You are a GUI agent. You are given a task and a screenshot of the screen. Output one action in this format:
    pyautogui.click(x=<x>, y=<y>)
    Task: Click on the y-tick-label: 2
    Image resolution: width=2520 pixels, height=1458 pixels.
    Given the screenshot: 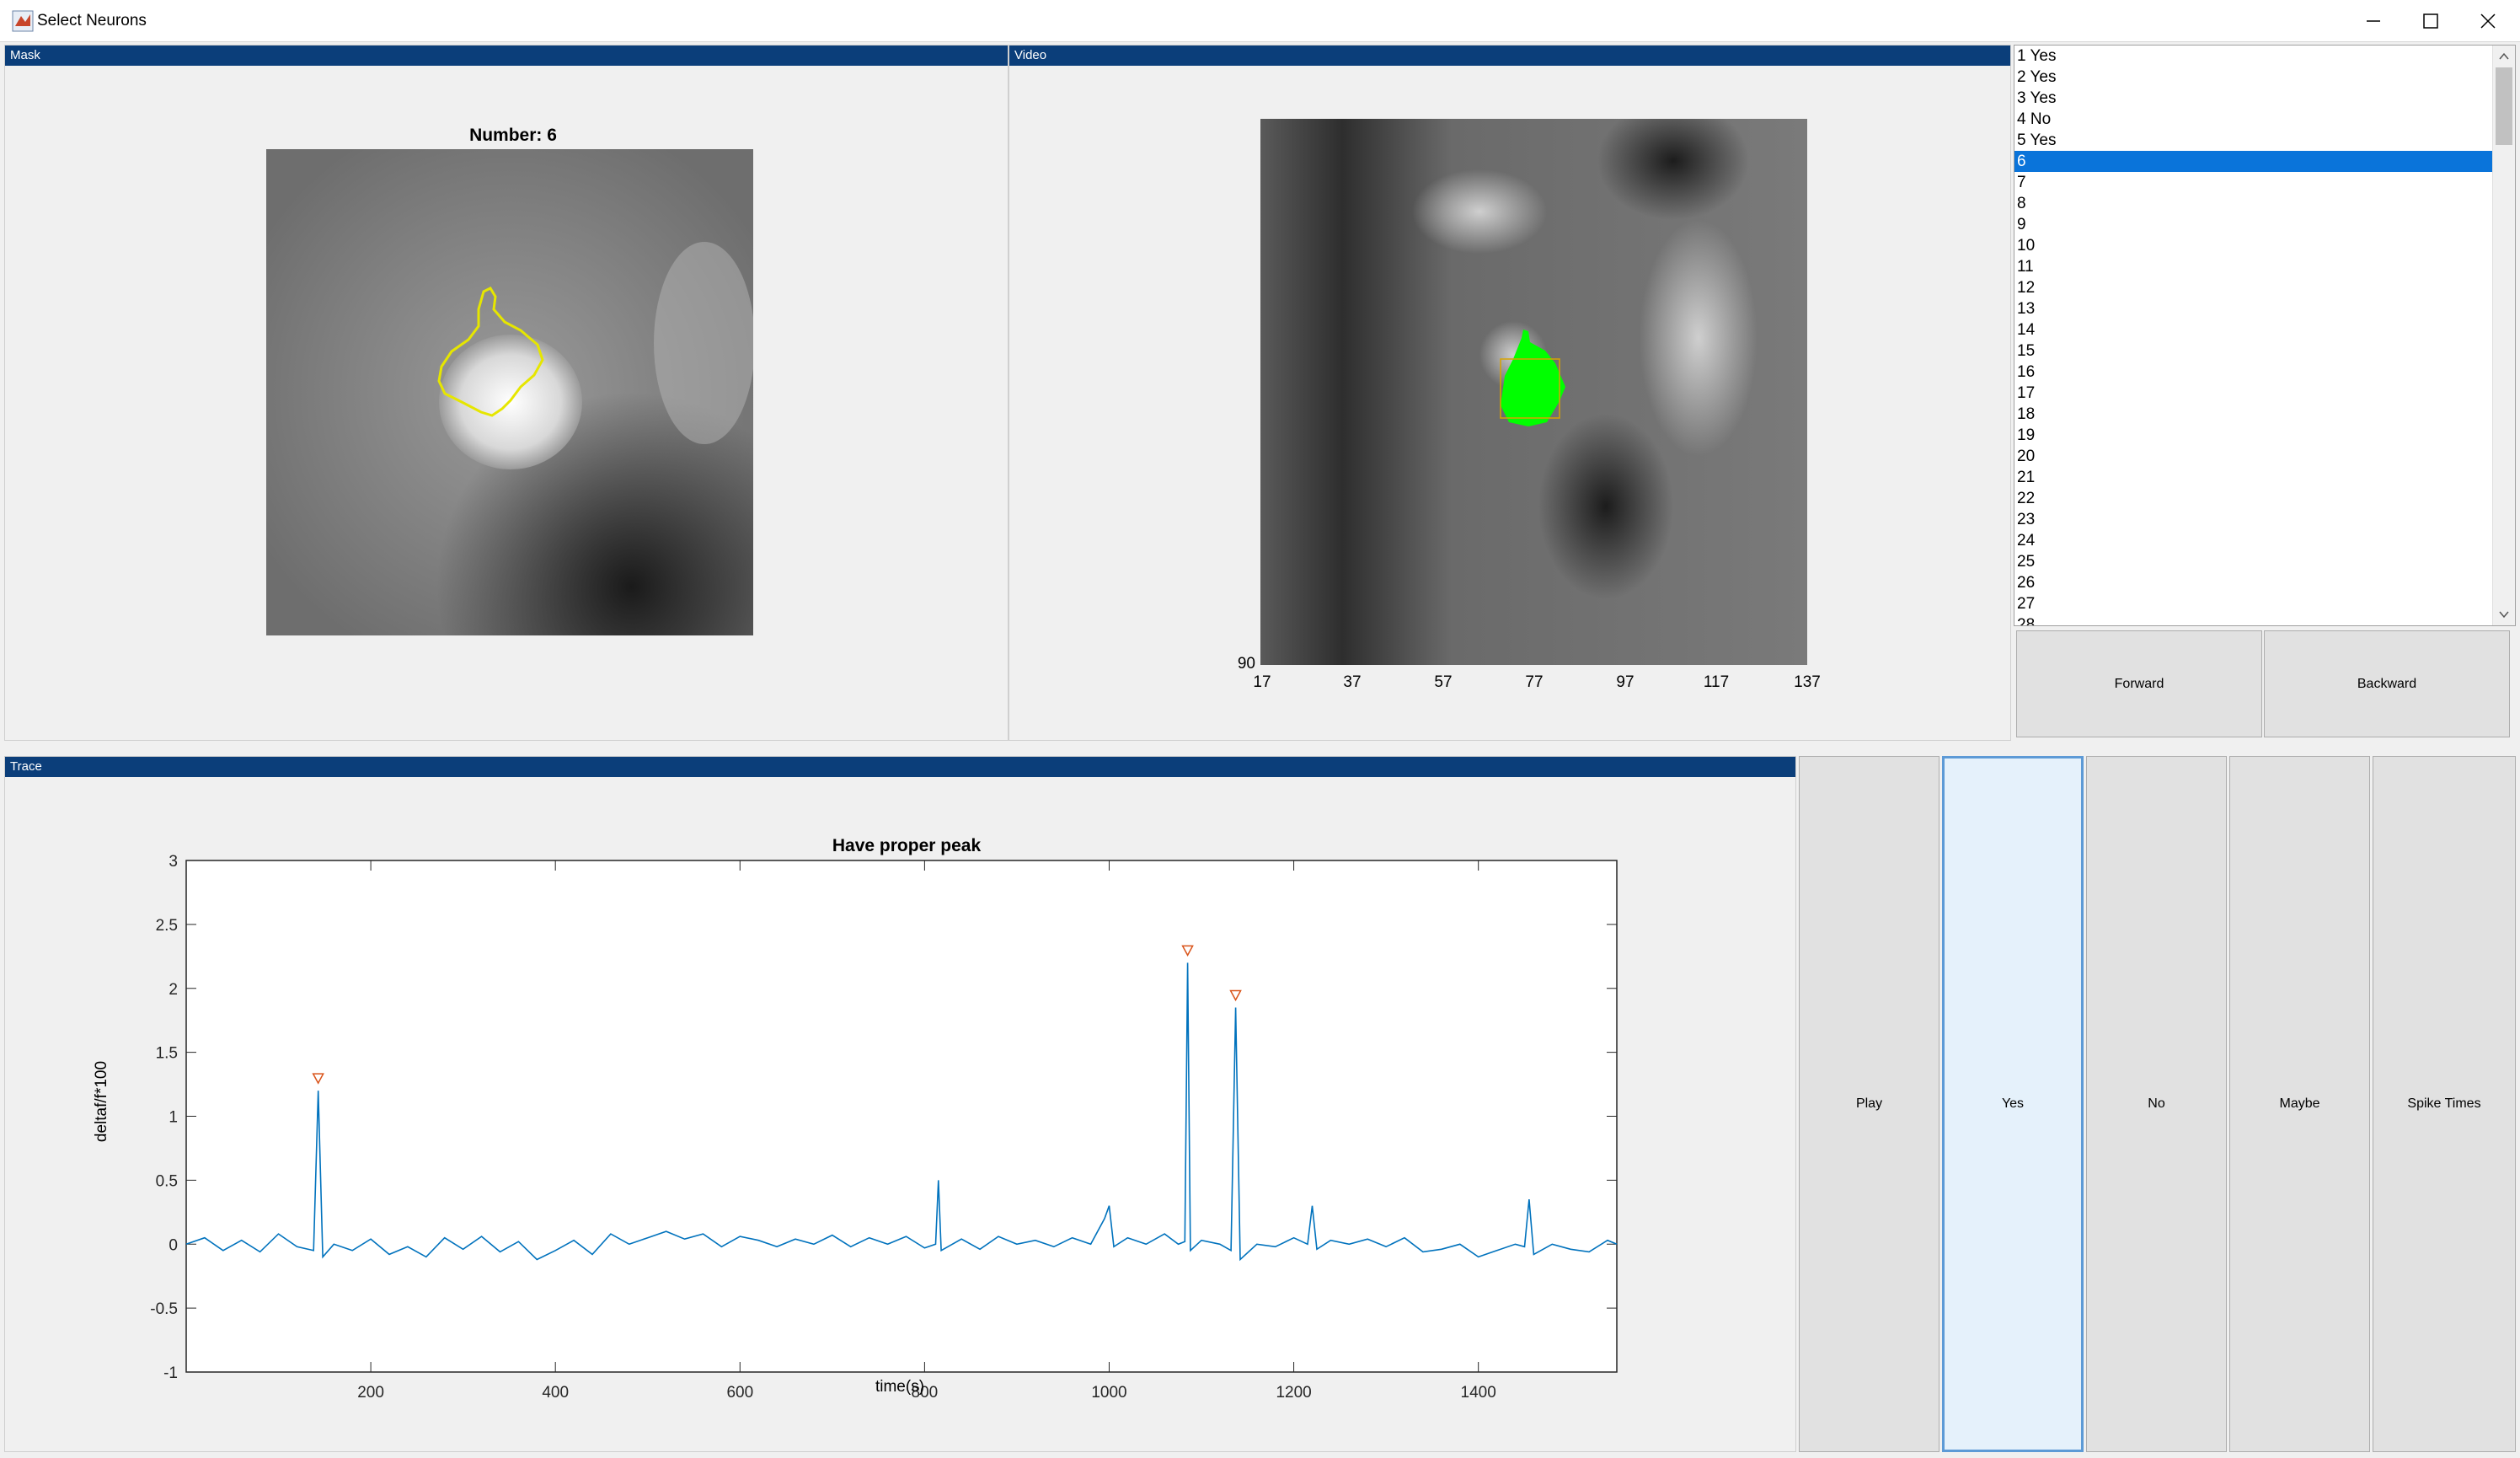 What is the action you would take?
    pyautogui.click(x=173, y=990)
    